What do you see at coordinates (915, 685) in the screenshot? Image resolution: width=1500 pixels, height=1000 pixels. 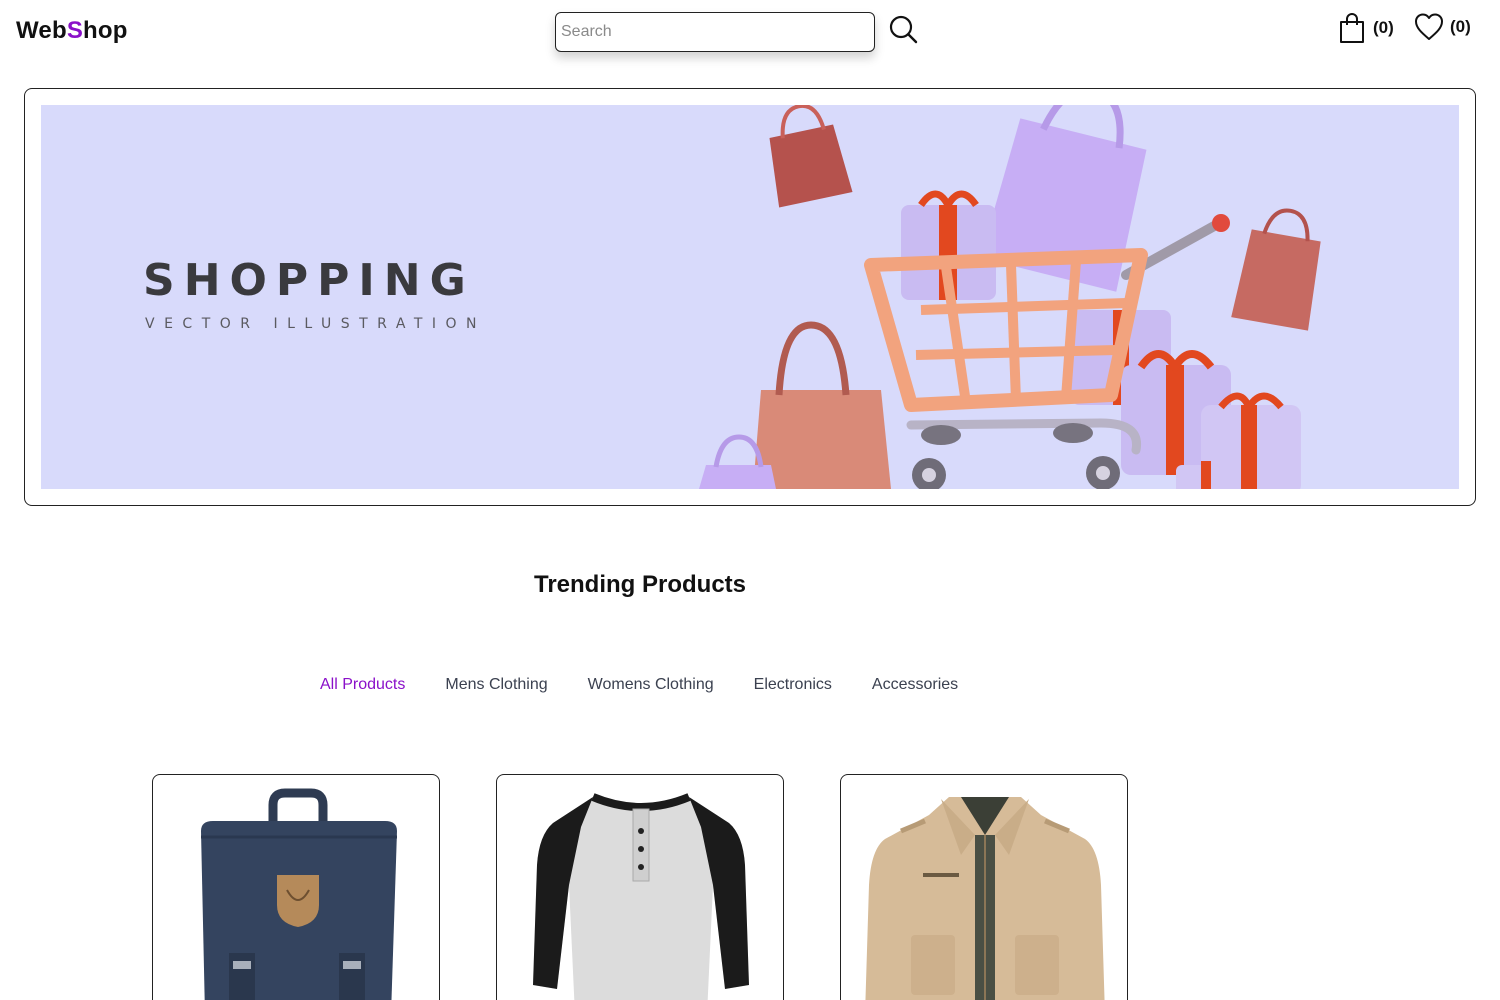 I see `tab-accessories: Accessories` at bounding box center [915, 685].